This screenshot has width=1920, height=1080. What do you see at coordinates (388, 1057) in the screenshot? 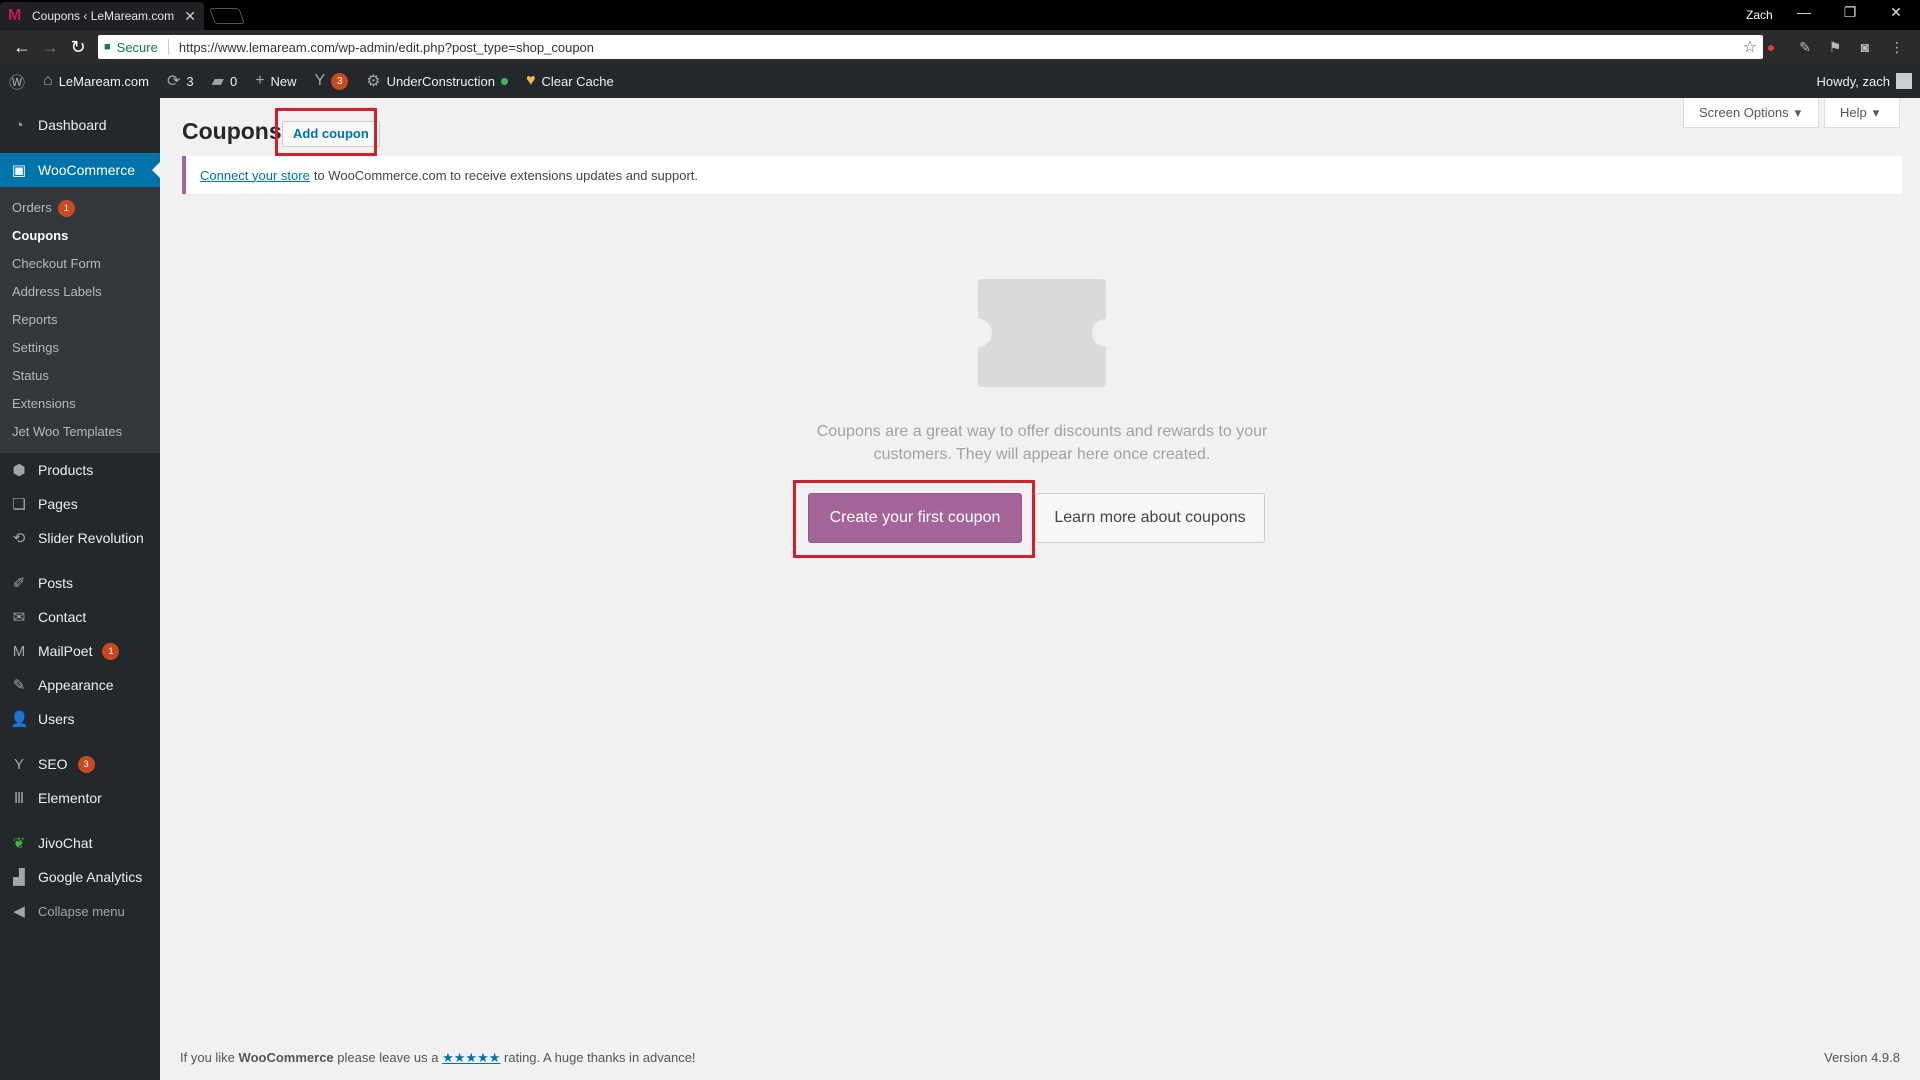
I see `footer-middle: please leave us a` at bounding box center [388, 1057].